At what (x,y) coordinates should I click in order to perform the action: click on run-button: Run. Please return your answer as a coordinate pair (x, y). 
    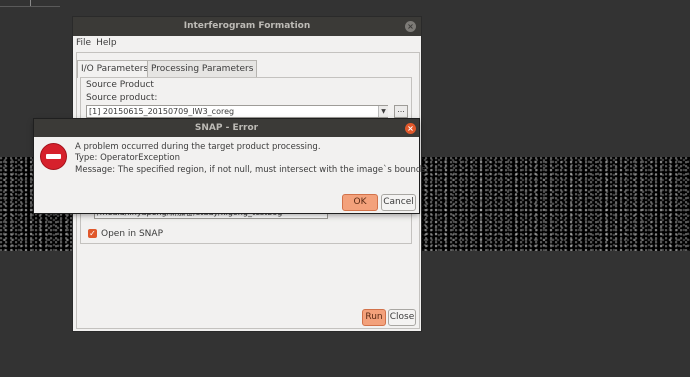
    Looking at the image, I should click on (374, 317).